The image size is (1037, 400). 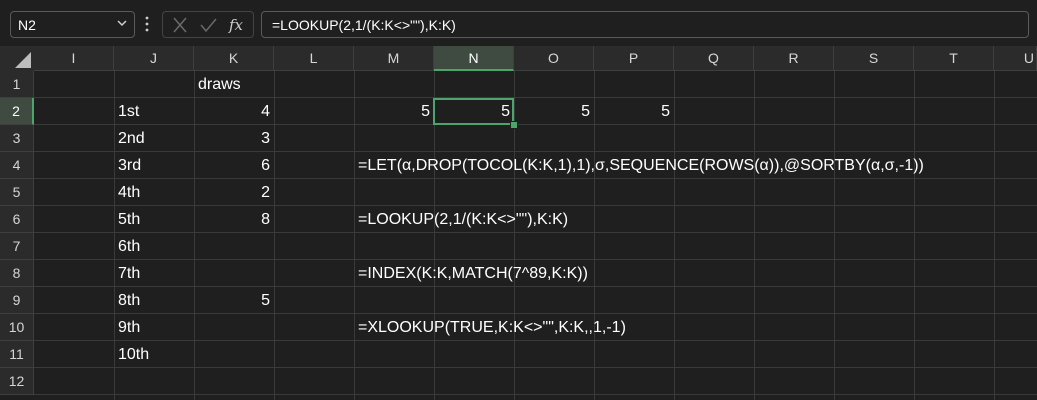 I want to click on column-header-U: U, so click(x=1015, y=58).